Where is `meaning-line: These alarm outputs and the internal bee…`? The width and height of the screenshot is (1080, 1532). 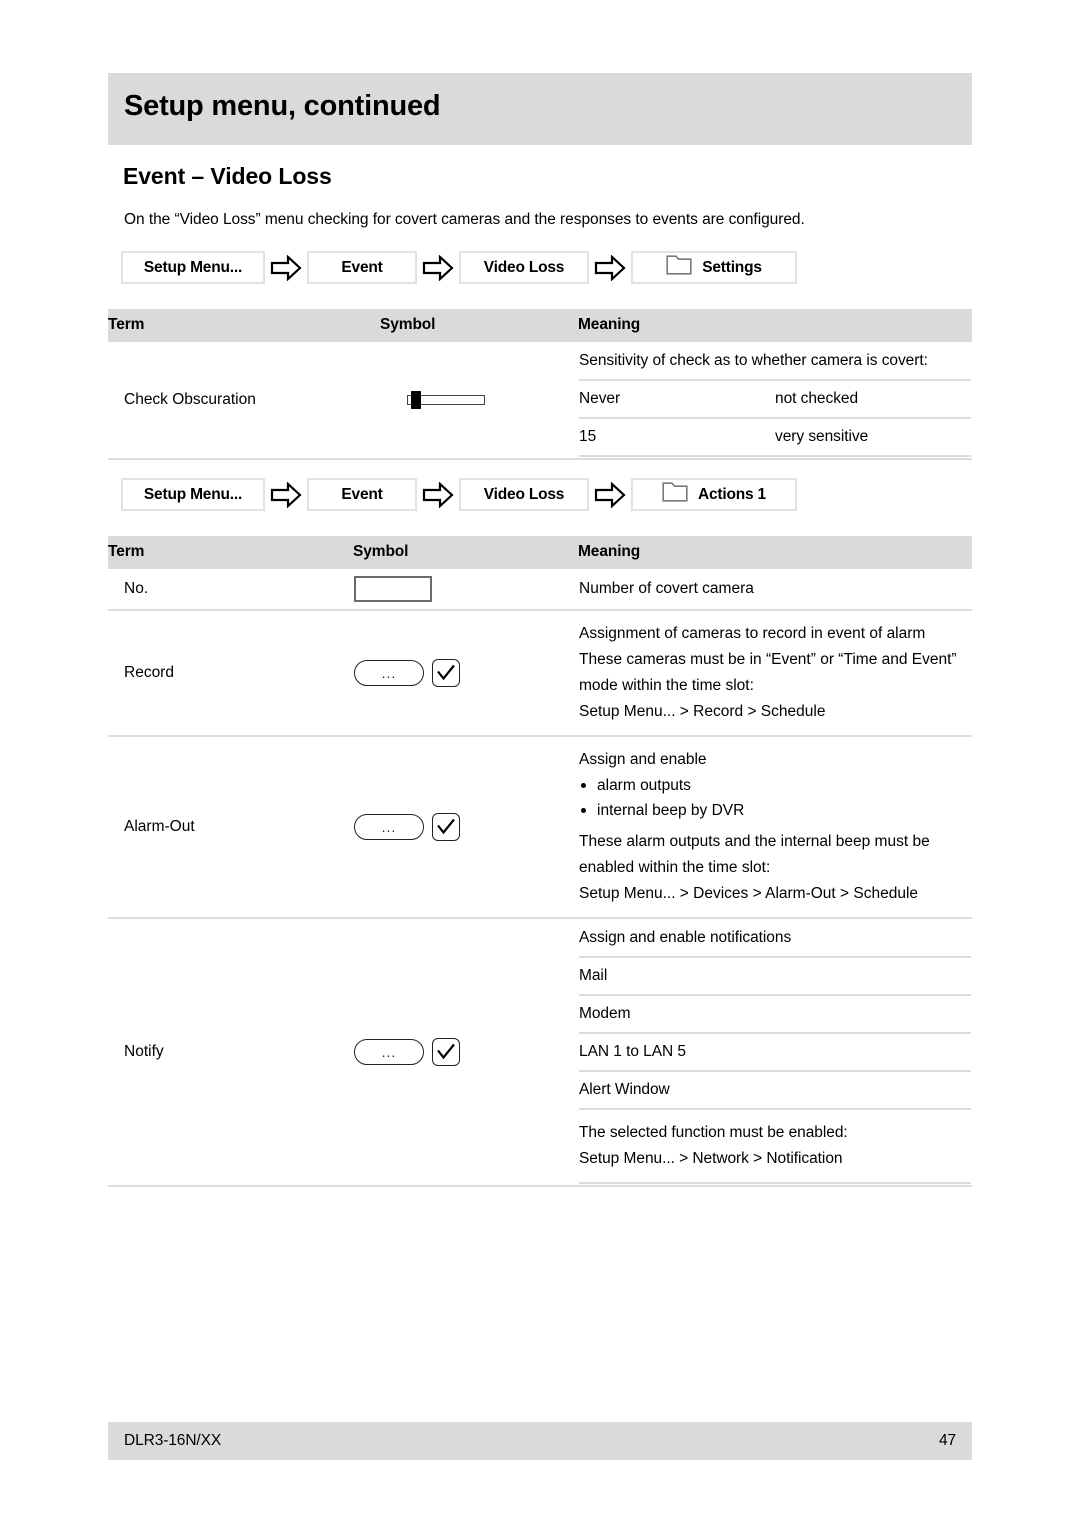 meaning-line: These alarm outputs and the internal bee… is located at coordinates (754, 854).